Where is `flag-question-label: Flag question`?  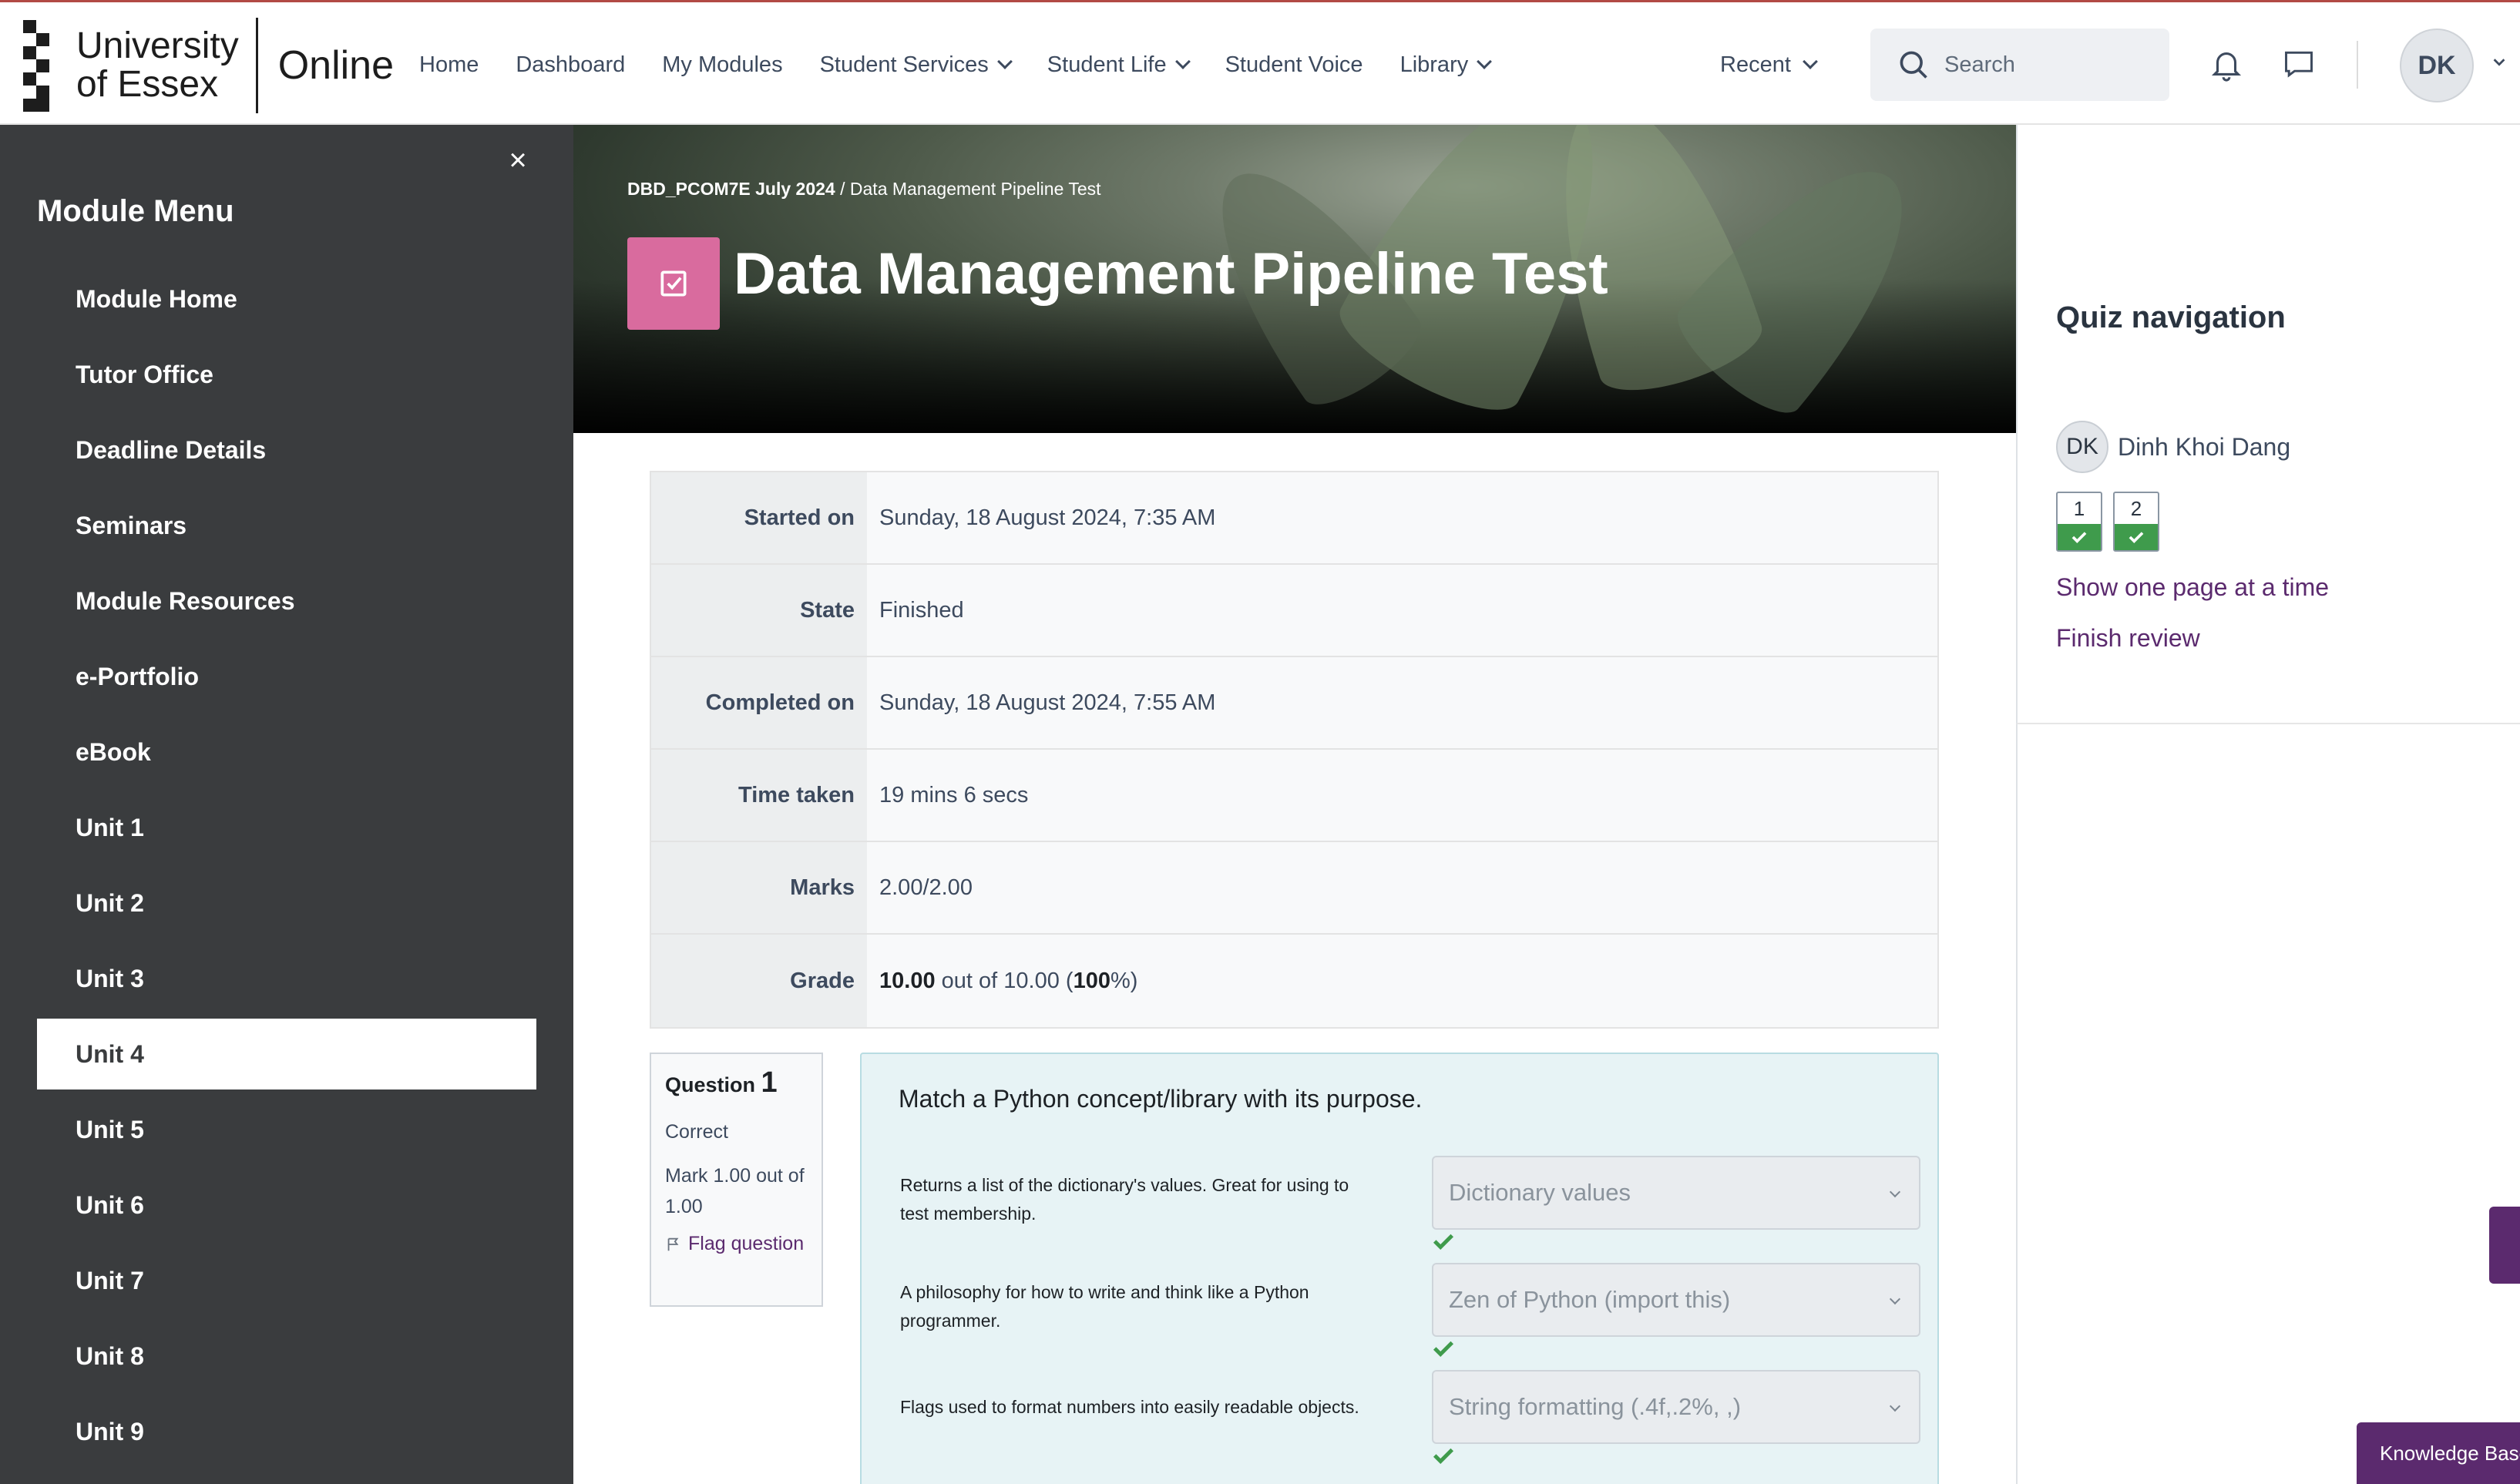 flag-question-label: Flag question is located at coordinates (746, 1243).